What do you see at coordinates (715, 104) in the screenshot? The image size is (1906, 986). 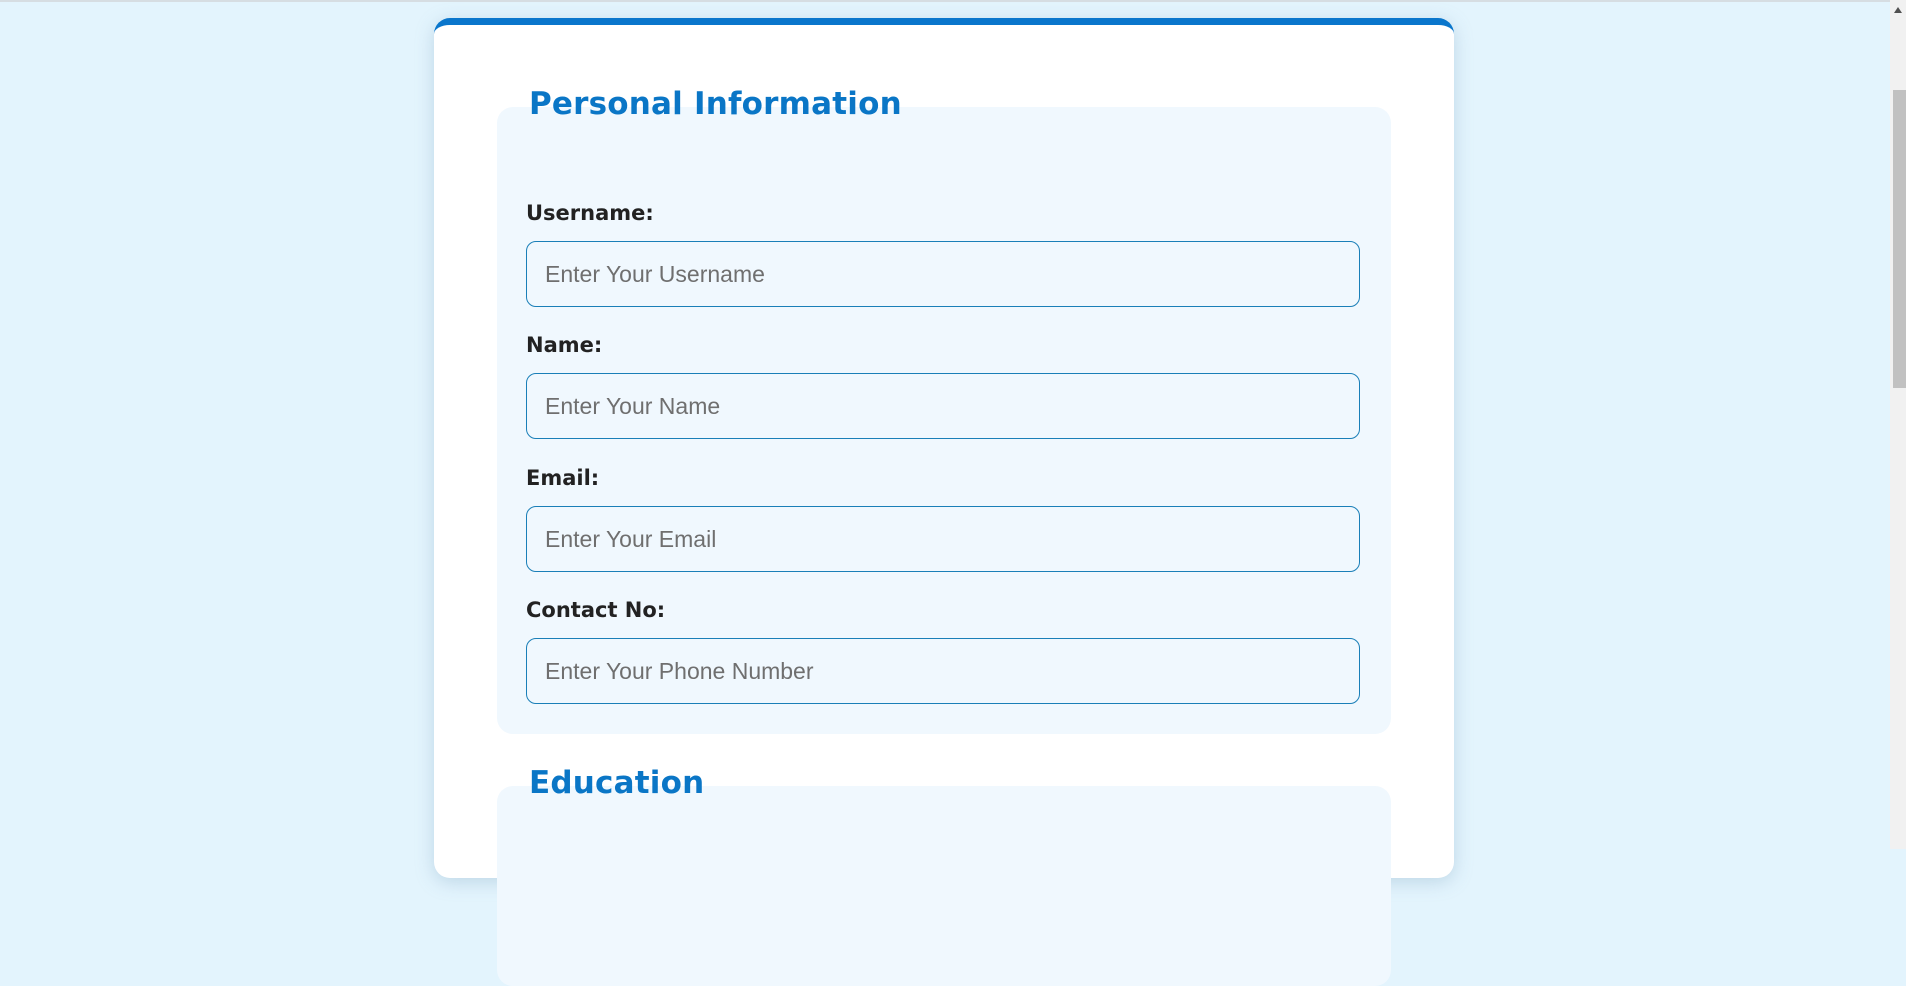 I see `personal-information-title: Personal Information` at bounding box center [715, 104].